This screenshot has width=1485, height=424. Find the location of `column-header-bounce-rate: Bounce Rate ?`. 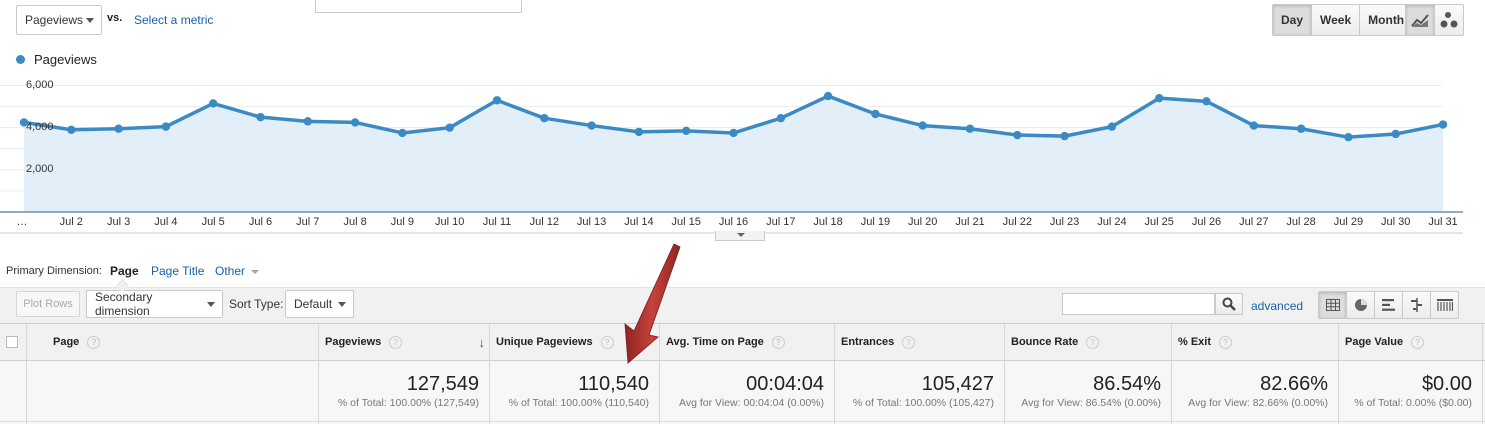

column-header-bounce-rate: Bounce Rate ? is located at coordinates (1087, 342).